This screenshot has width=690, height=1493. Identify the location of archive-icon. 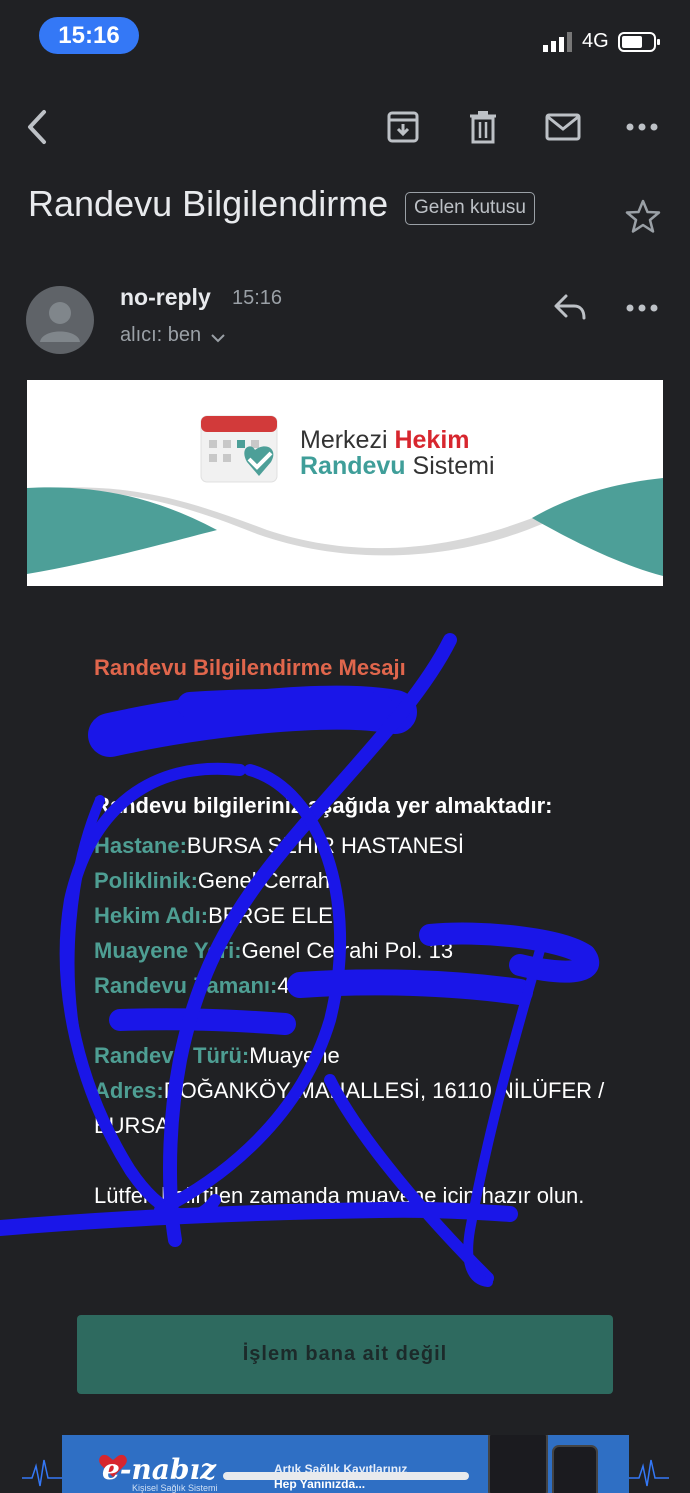
(403, 127).